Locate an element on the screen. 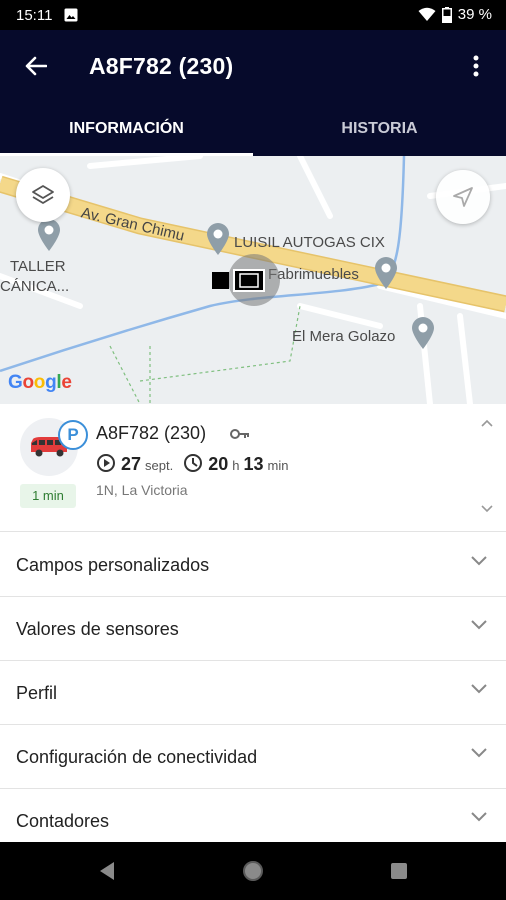 The image size is (506, 900). parked-since-month: sept. is located at coordinates (159, 465).